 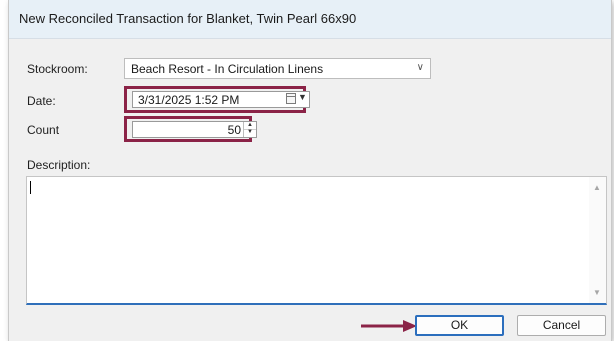 What do you see at coordinates (43, 130) in the screenshot?
I see `count-label: Count` at bounding box center [43, 130].